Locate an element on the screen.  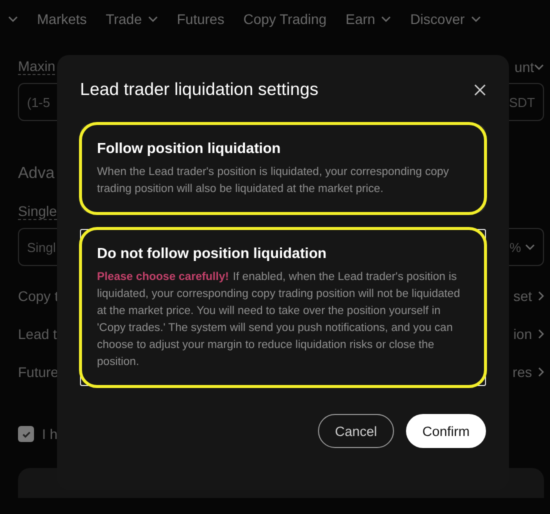
nav-link: Trade is located at coordinates (124, 19).